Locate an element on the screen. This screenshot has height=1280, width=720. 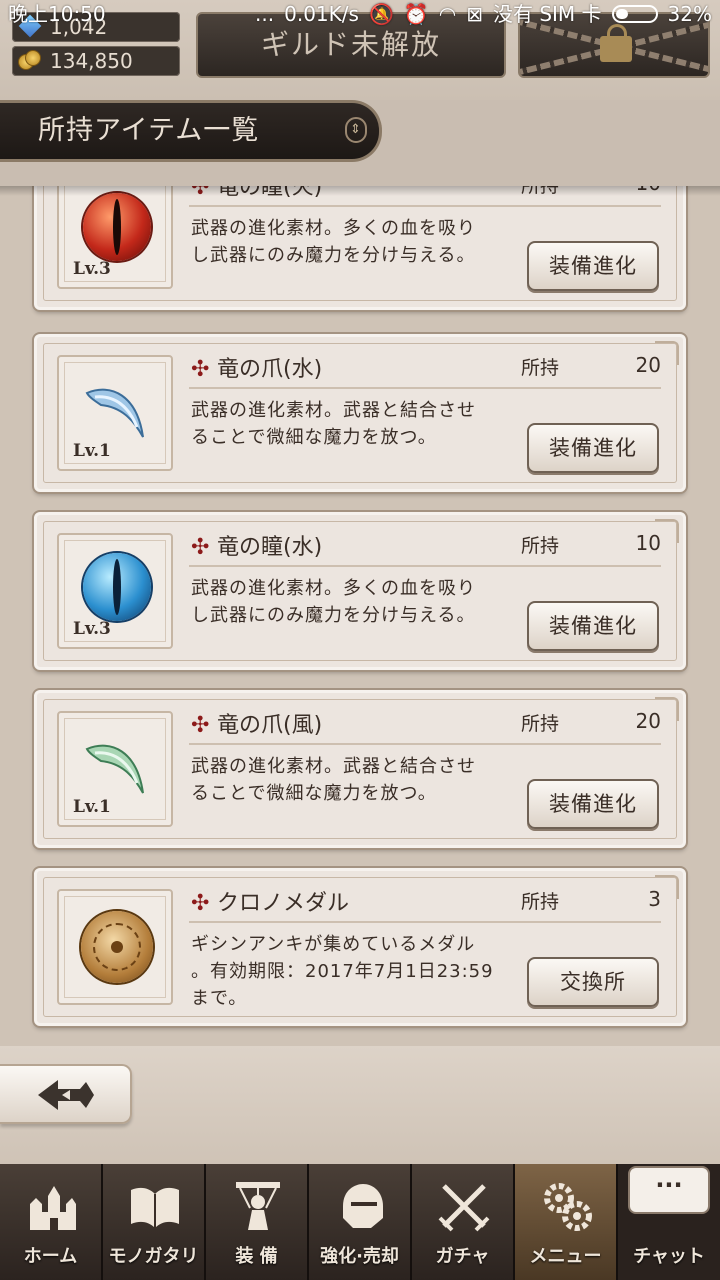
item-name: 竜の瞳(水) is located at coordinates (270, 547).